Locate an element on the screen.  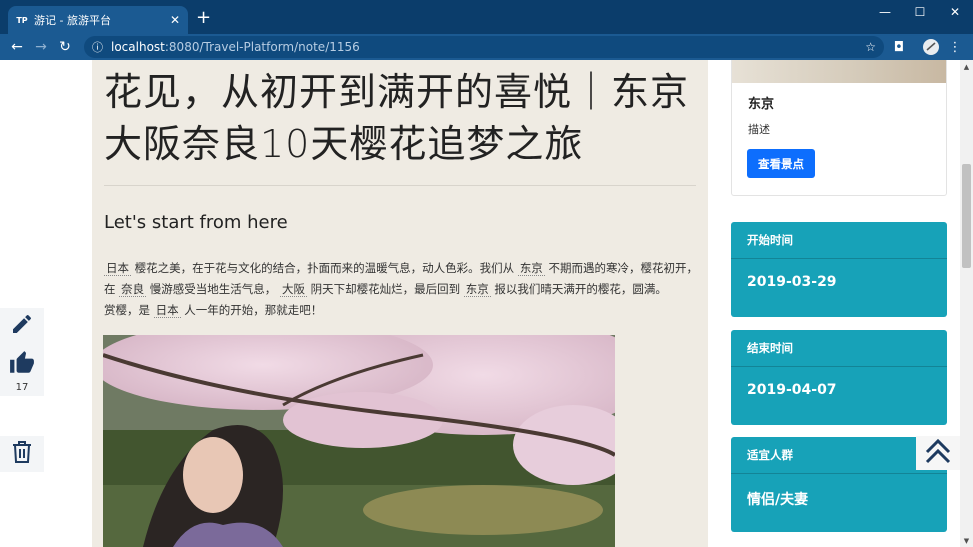
spot-card: 东京 描述 查看景点 is located at coordinates (839, 128).